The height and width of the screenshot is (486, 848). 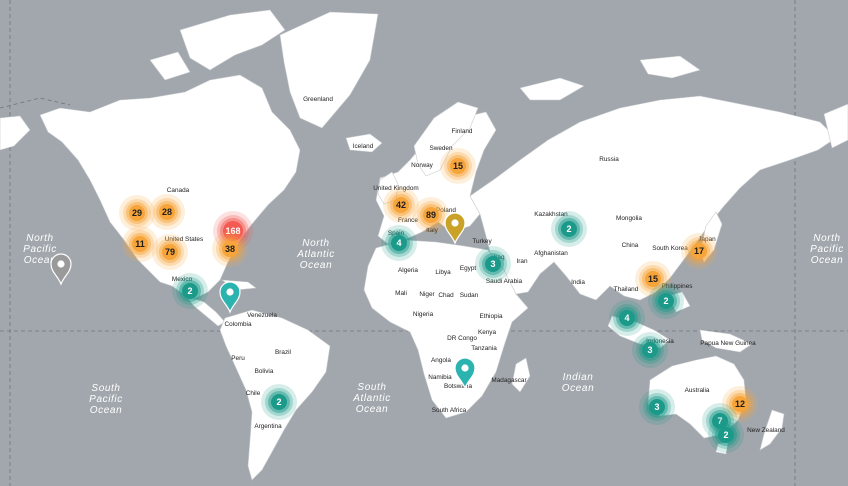 What do you see at coordinates (551, 253) in the screenshot?
I see `place-label: Afghanistan` at bounding box center [551, 253].